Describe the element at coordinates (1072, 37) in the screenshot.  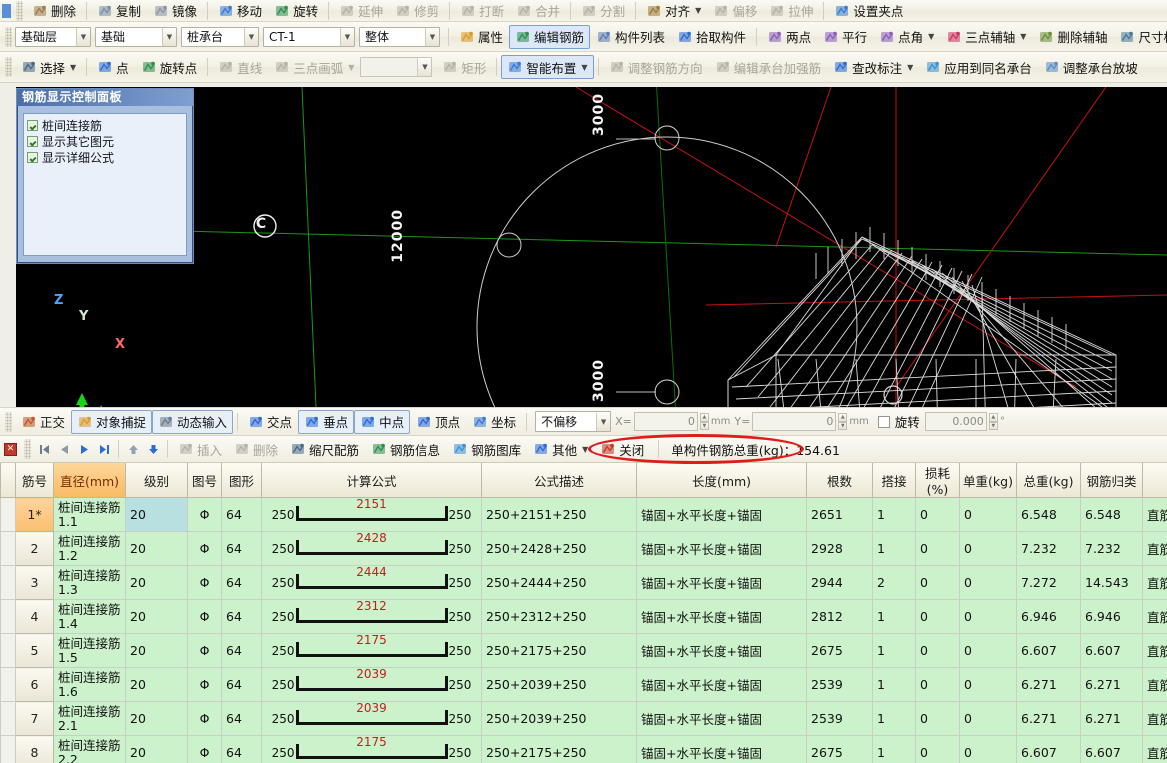
I see `toolbar-item-delete-axis: 删除辅轴` at that location.